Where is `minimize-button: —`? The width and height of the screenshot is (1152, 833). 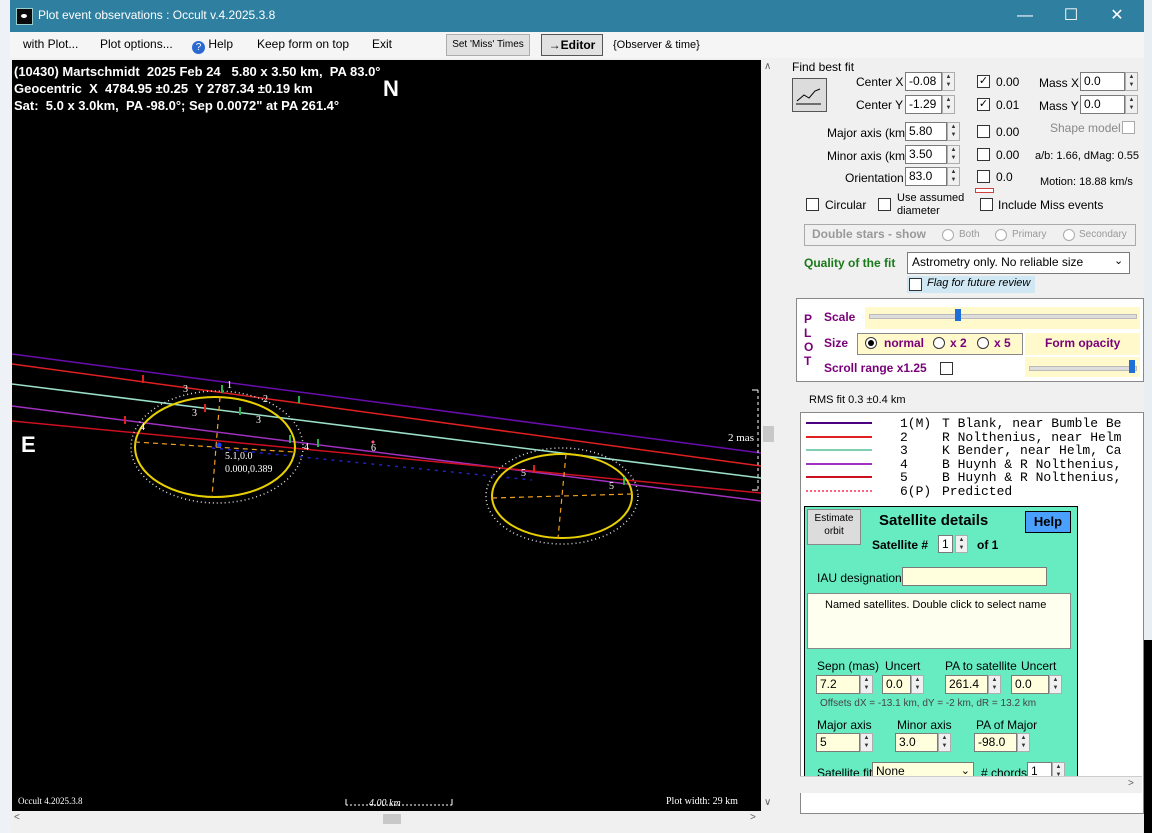
minimize-button: — is located at coordinates (1025, 16).